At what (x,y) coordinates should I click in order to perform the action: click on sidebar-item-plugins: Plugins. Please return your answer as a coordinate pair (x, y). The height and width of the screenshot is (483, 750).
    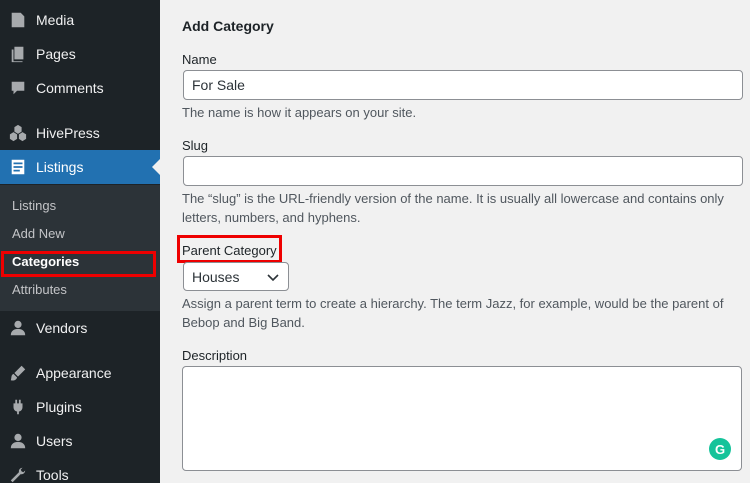
    Looking at the image, I should click on (80, 407).